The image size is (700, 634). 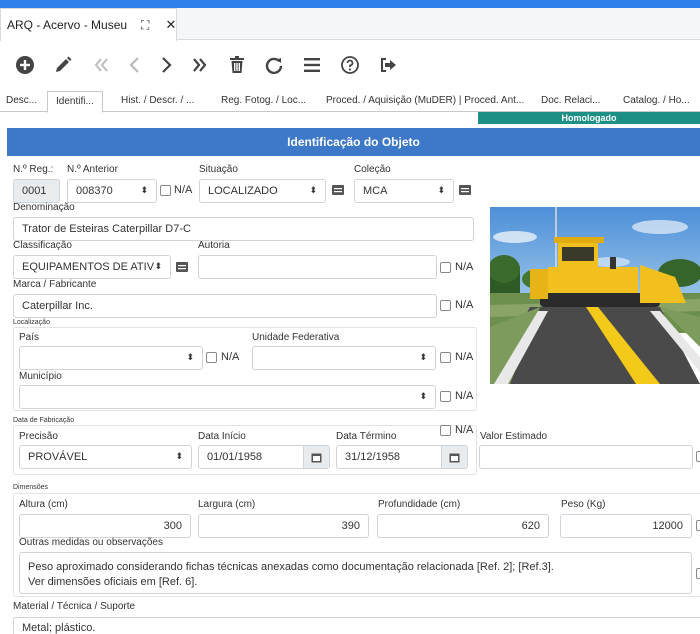 What do you see at coordinates (583, 504) in the screenshot?
I see `peso-label: Peso (Kg)` at bounding box center [583, 504].